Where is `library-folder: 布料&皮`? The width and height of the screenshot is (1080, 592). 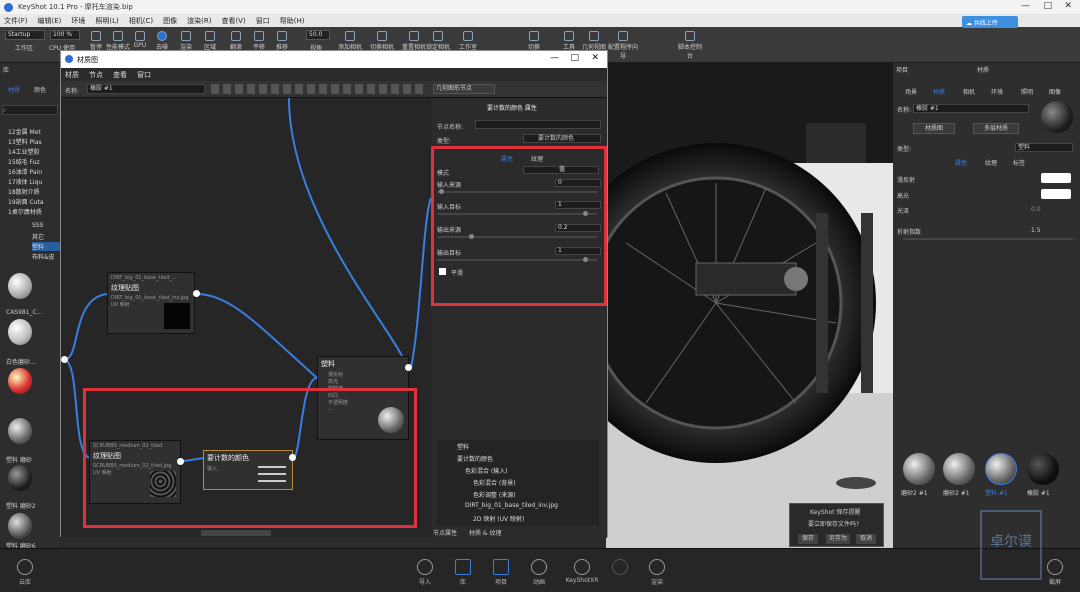
library-folder: 布料&皮 is located at coordinates (43, 256).